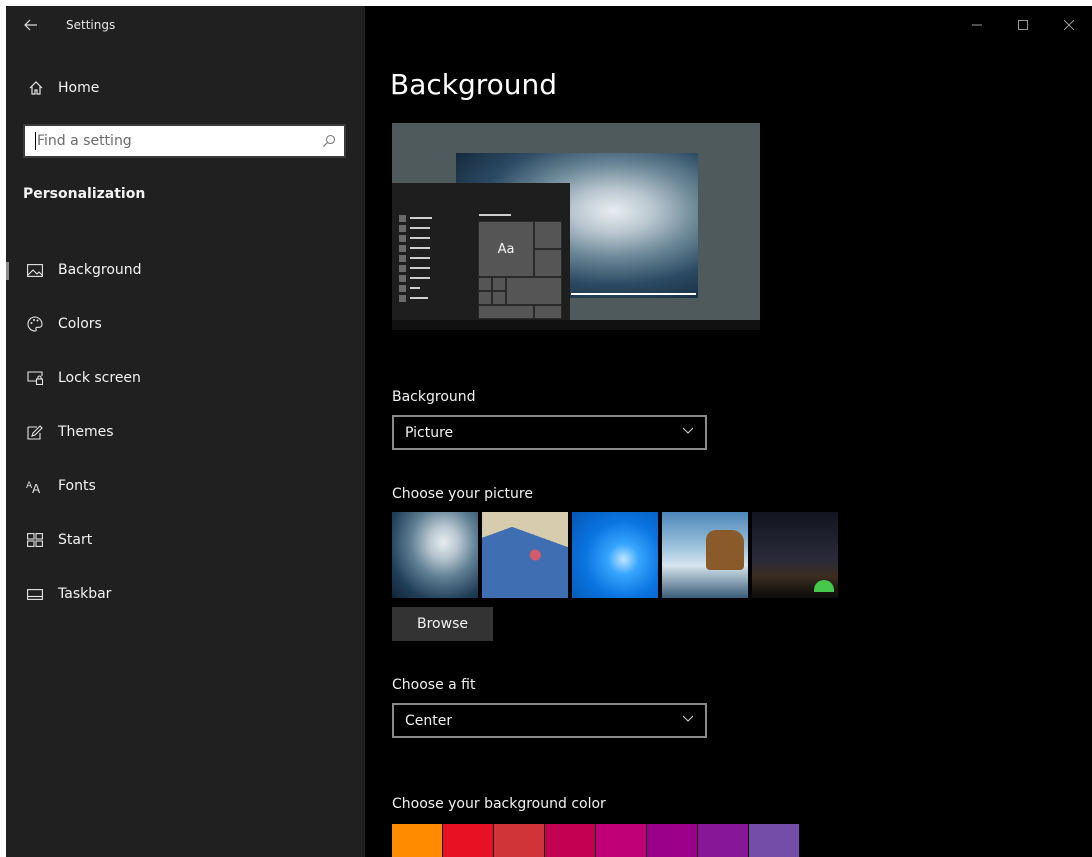 This screenshot has width=1092, height=857. What do you see at coordinates (429, 720) in the screenshot?
I see `fit-dropdown-value: Center` at bounding box center [429, 720].